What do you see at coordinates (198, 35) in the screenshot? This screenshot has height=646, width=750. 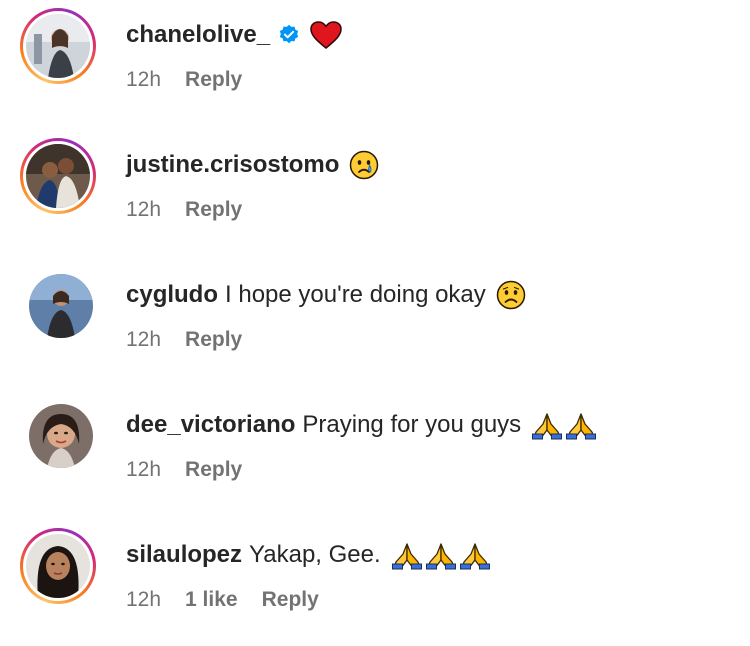 I see `comment-username: chanelolive_` at bounding box center [198, 35].